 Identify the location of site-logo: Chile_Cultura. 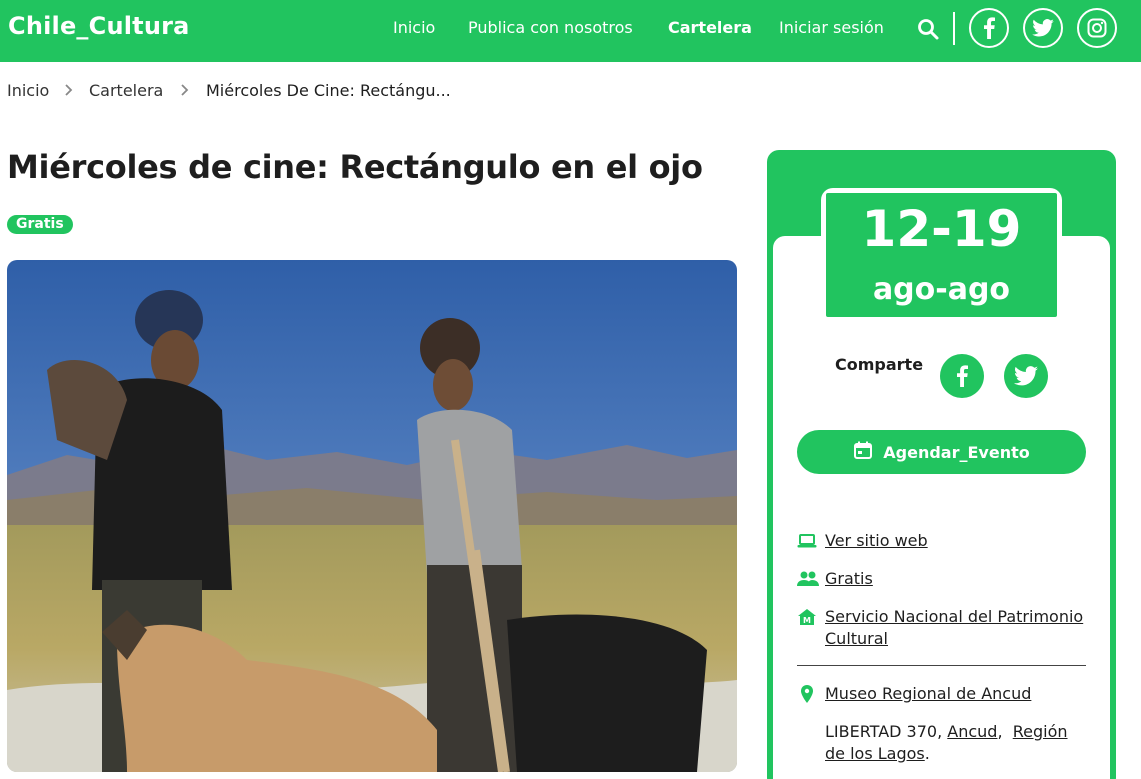
(99, 26).